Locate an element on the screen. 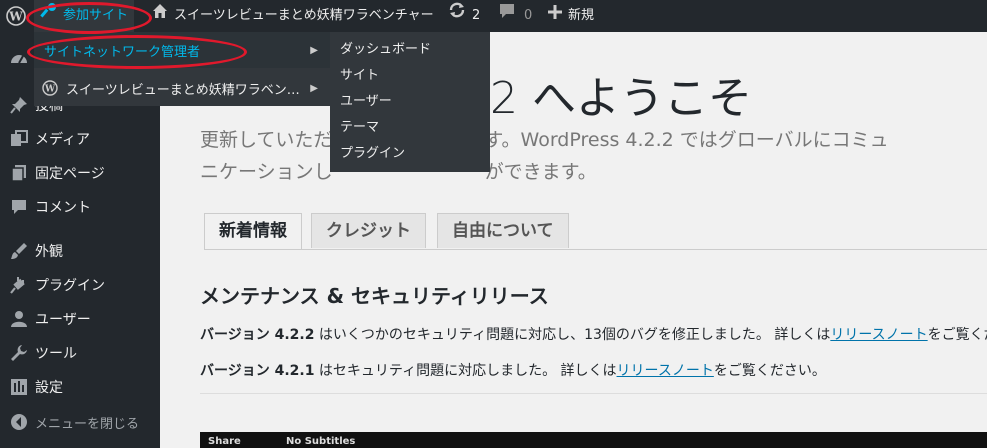 The image size is (987, 448). sidebar-item-media: メディア is located at coordinates (80, 139).